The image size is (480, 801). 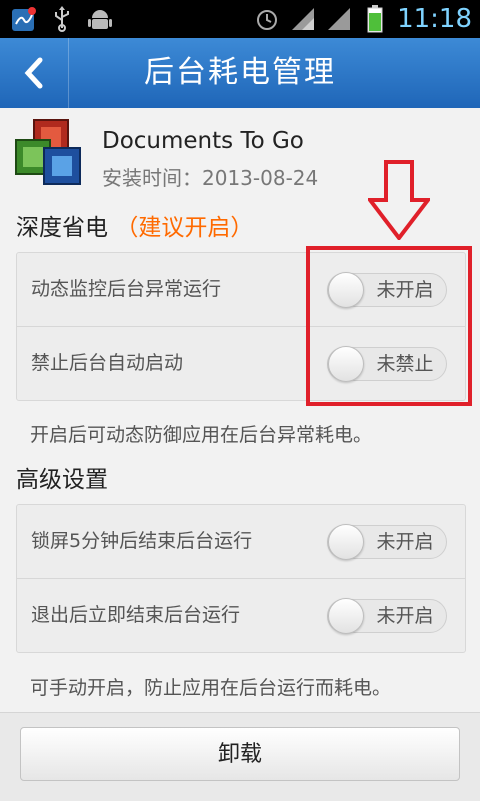 I want to click on setting-row-exit: 退出后立即结束后台运行 未开启, so click(x=241, y=615).